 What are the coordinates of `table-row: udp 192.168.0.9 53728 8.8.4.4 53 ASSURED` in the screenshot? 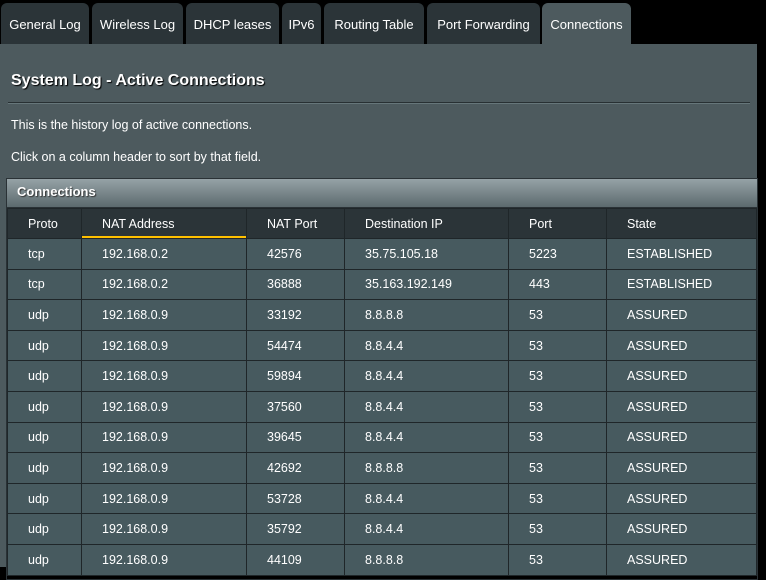 It's located at (382, 498).